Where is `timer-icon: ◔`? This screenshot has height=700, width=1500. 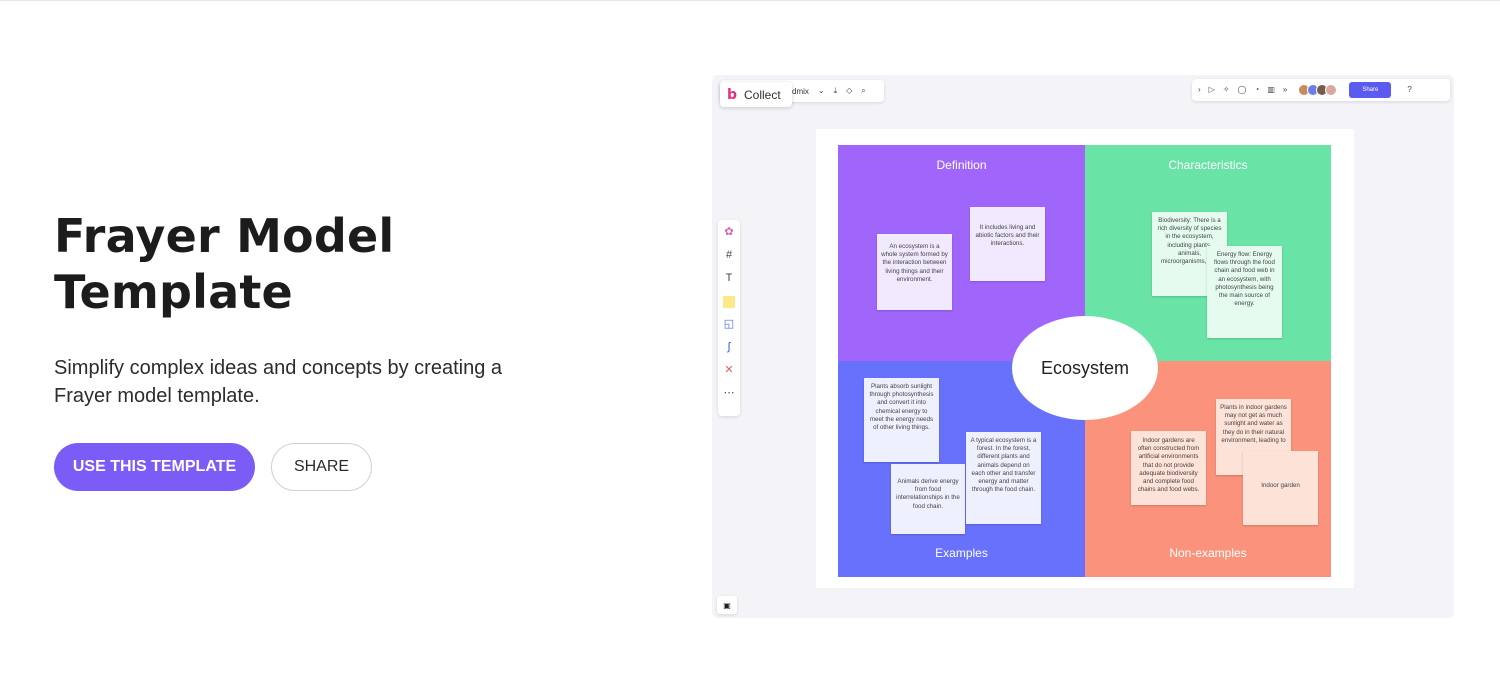 timer-icon: ◔ is located at coordinates (1256, 90).